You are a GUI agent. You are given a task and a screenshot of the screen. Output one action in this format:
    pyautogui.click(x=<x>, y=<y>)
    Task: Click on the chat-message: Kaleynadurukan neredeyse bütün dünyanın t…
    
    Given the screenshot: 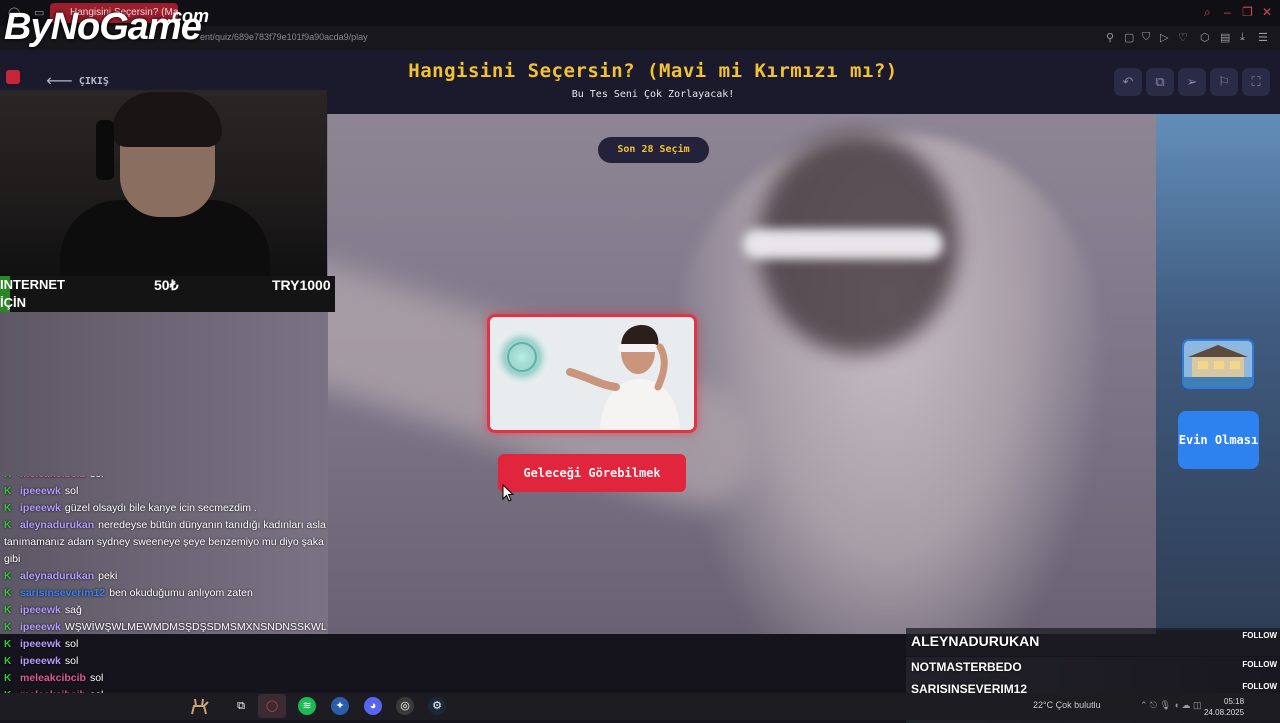 What is the action you would take?
    pyautogui.click(x=165, y=542)
    